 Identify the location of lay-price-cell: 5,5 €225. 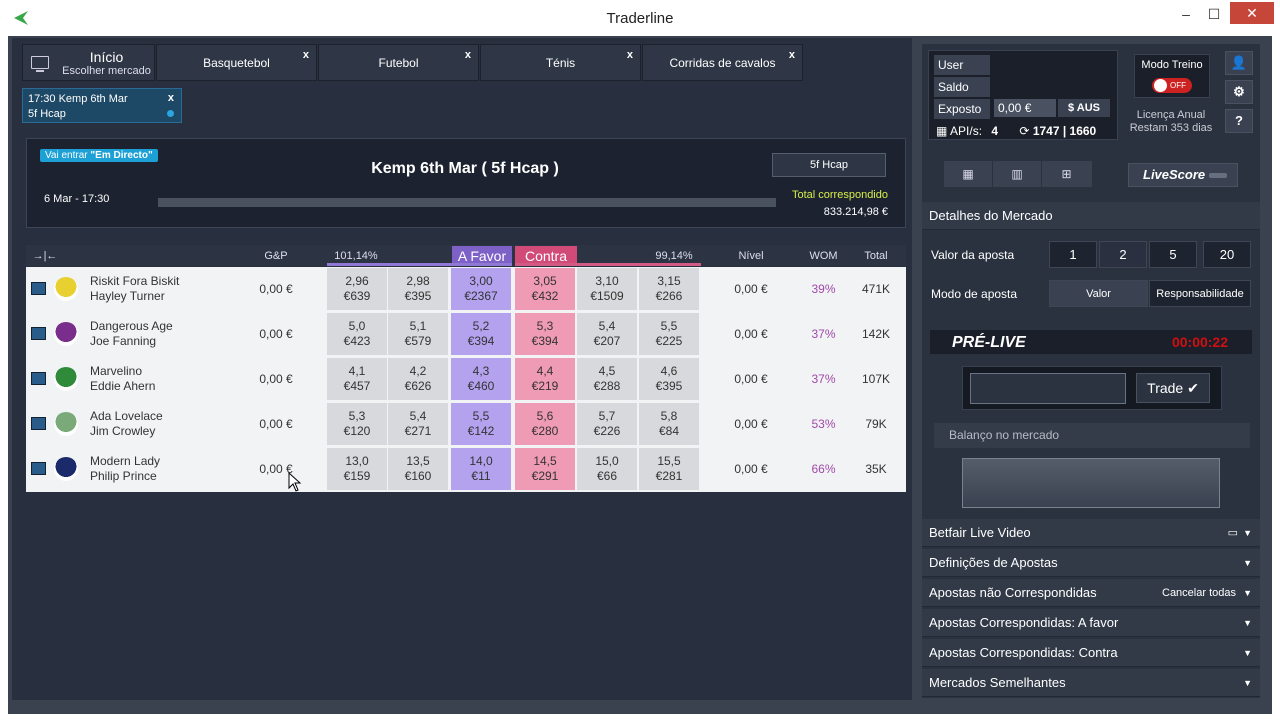
(669, 334).